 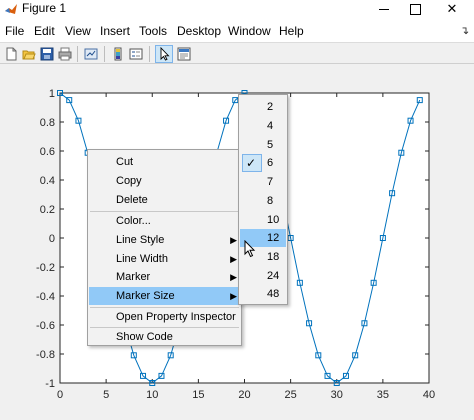 I want to click on link-plot-icon, so click(x=91, y=54).